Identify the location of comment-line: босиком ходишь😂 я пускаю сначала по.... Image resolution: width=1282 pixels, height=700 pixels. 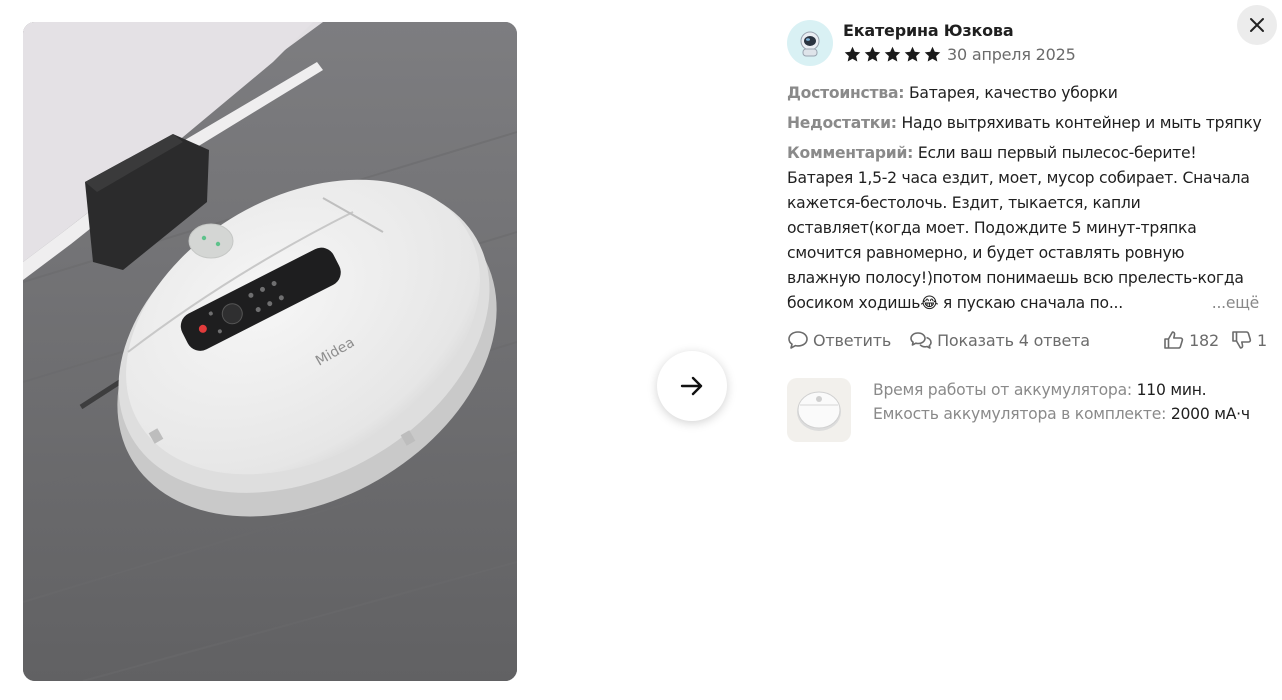
(955, 303).